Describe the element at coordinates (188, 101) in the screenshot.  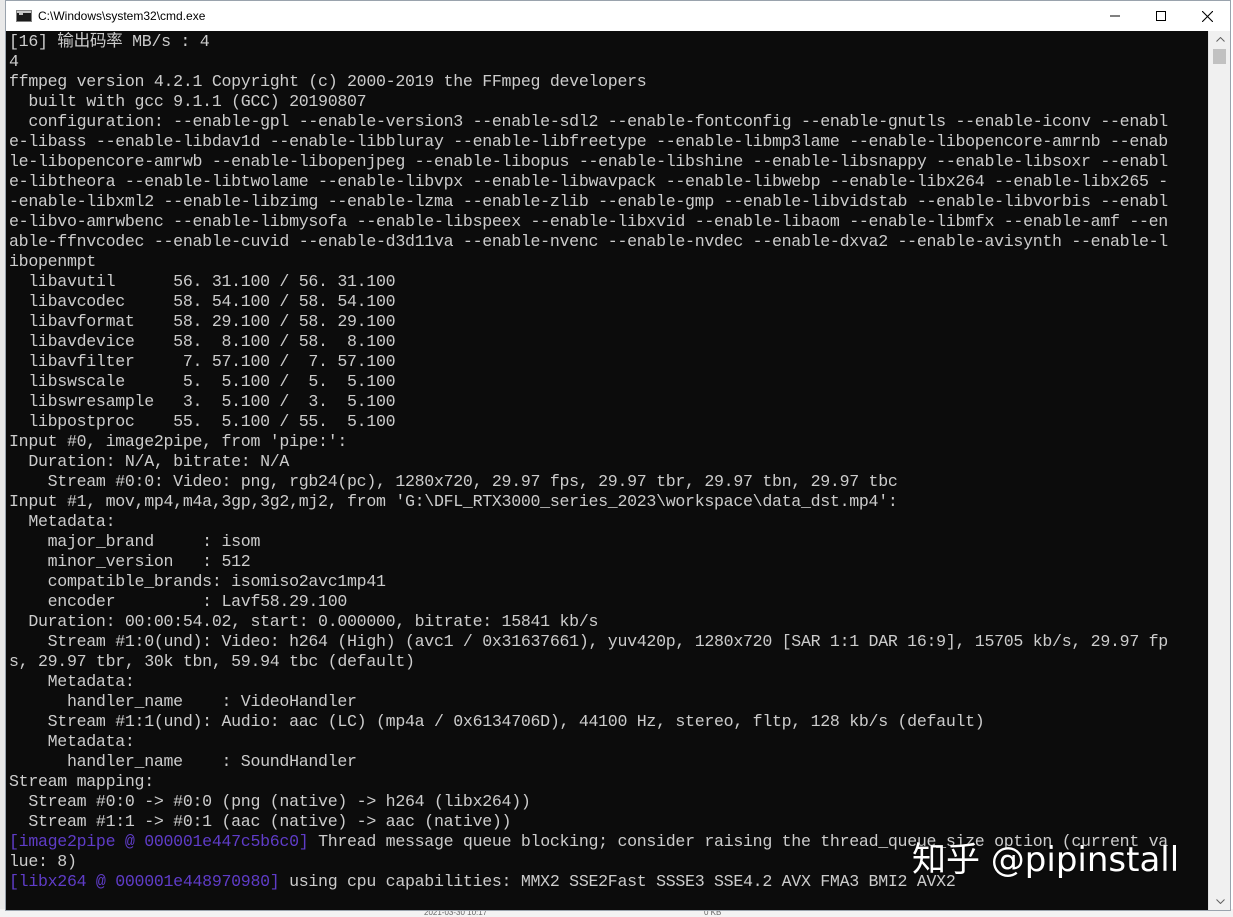
I see `console-line: built with gcc 9.1.1 (GCC) 20190807` at that location.